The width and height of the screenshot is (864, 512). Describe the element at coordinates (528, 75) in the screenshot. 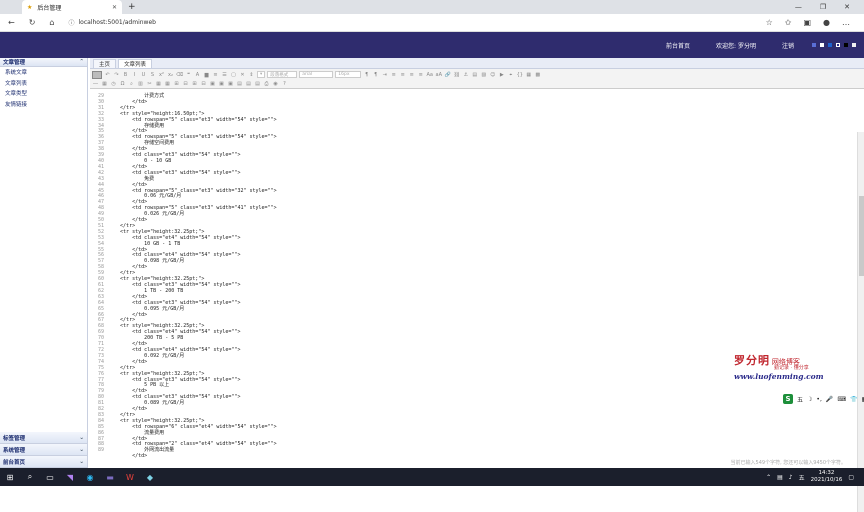

I see `template-icon: ▦` at that location.